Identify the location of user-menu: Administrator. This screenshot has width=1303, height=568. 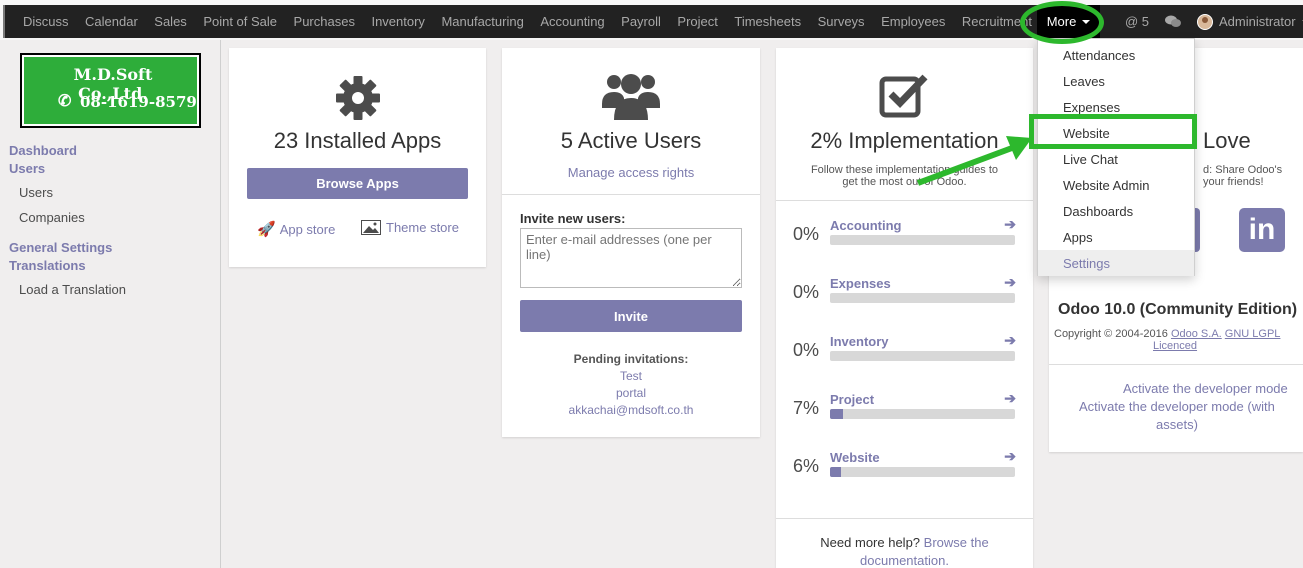
(1250, 21).